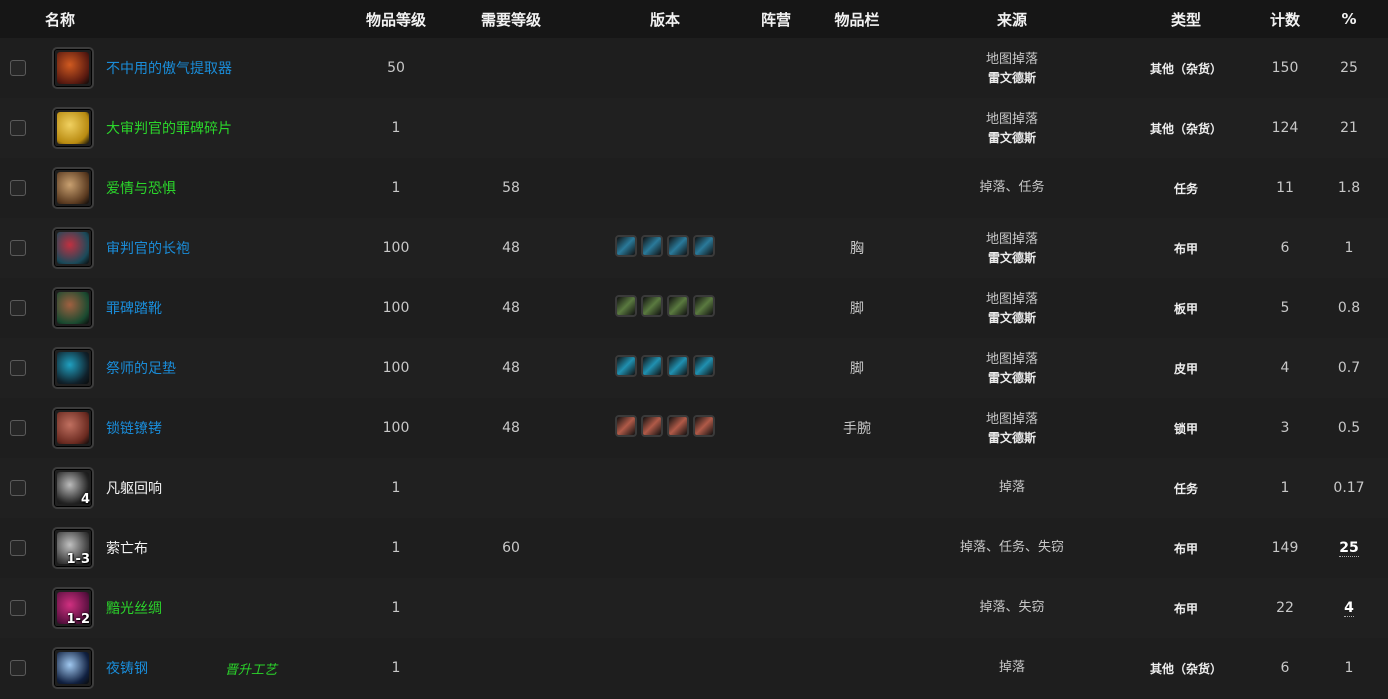  I want to click on source-cell: 掉落、任务, so click(1012, 188).